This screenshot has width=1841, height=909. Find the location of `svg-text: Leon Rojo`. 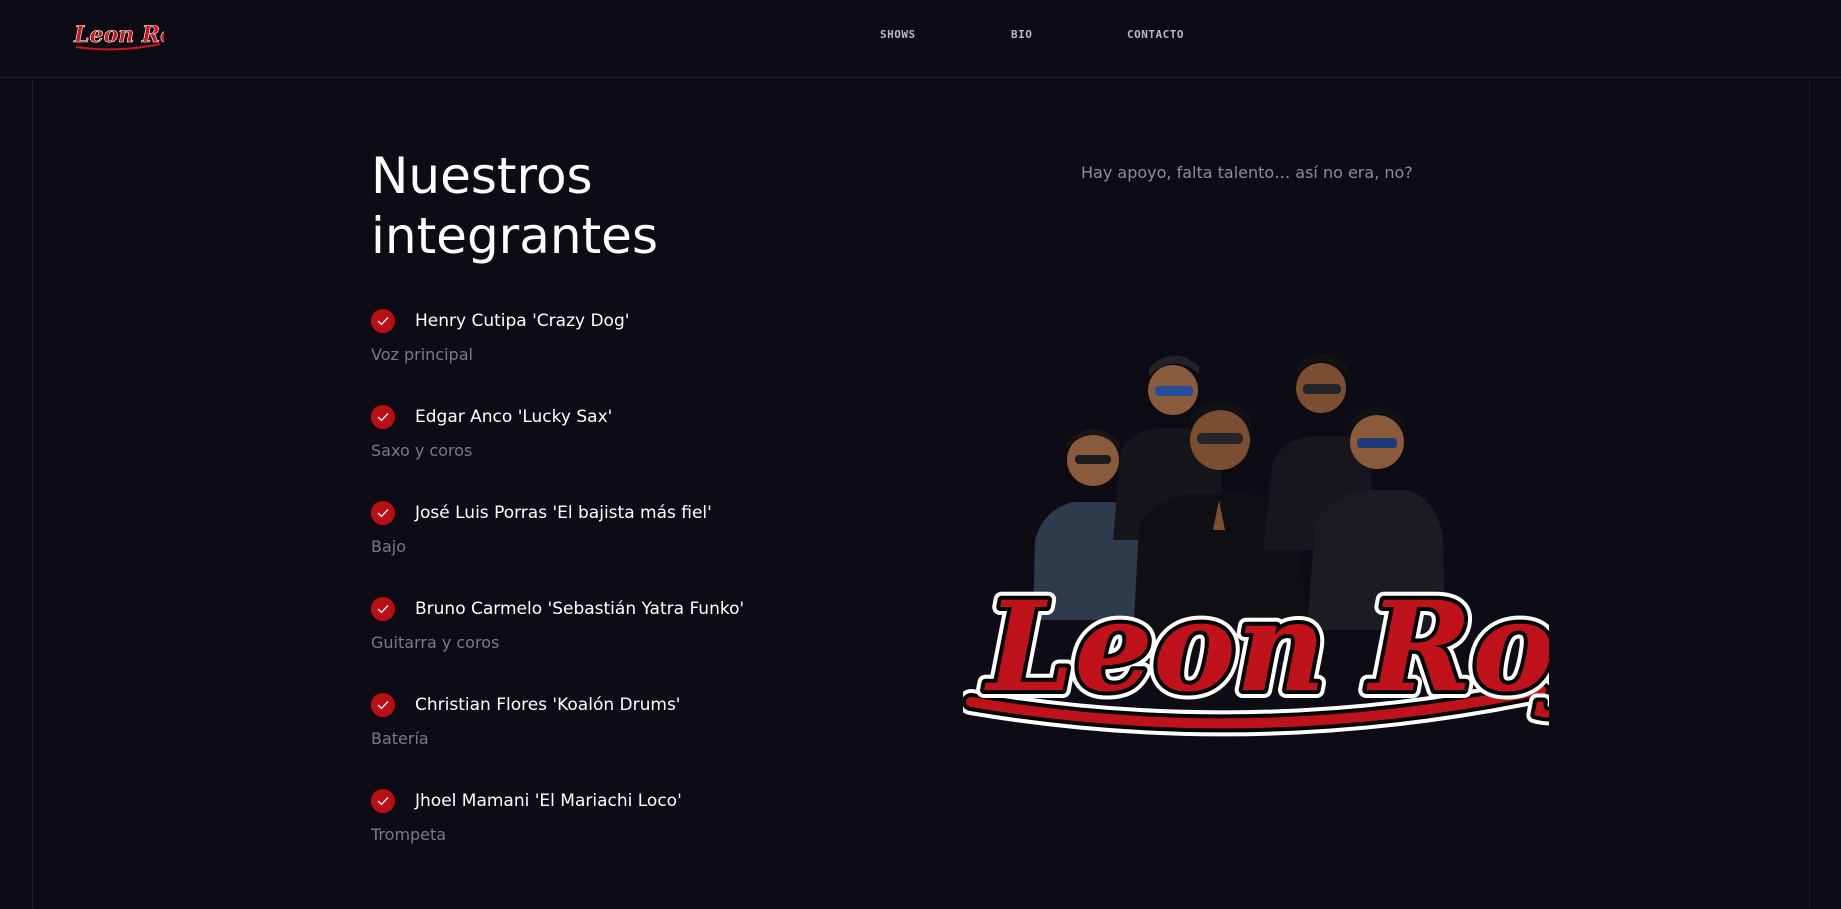

svg-text: Leon Rojo is located at coordinates (1266, 647).